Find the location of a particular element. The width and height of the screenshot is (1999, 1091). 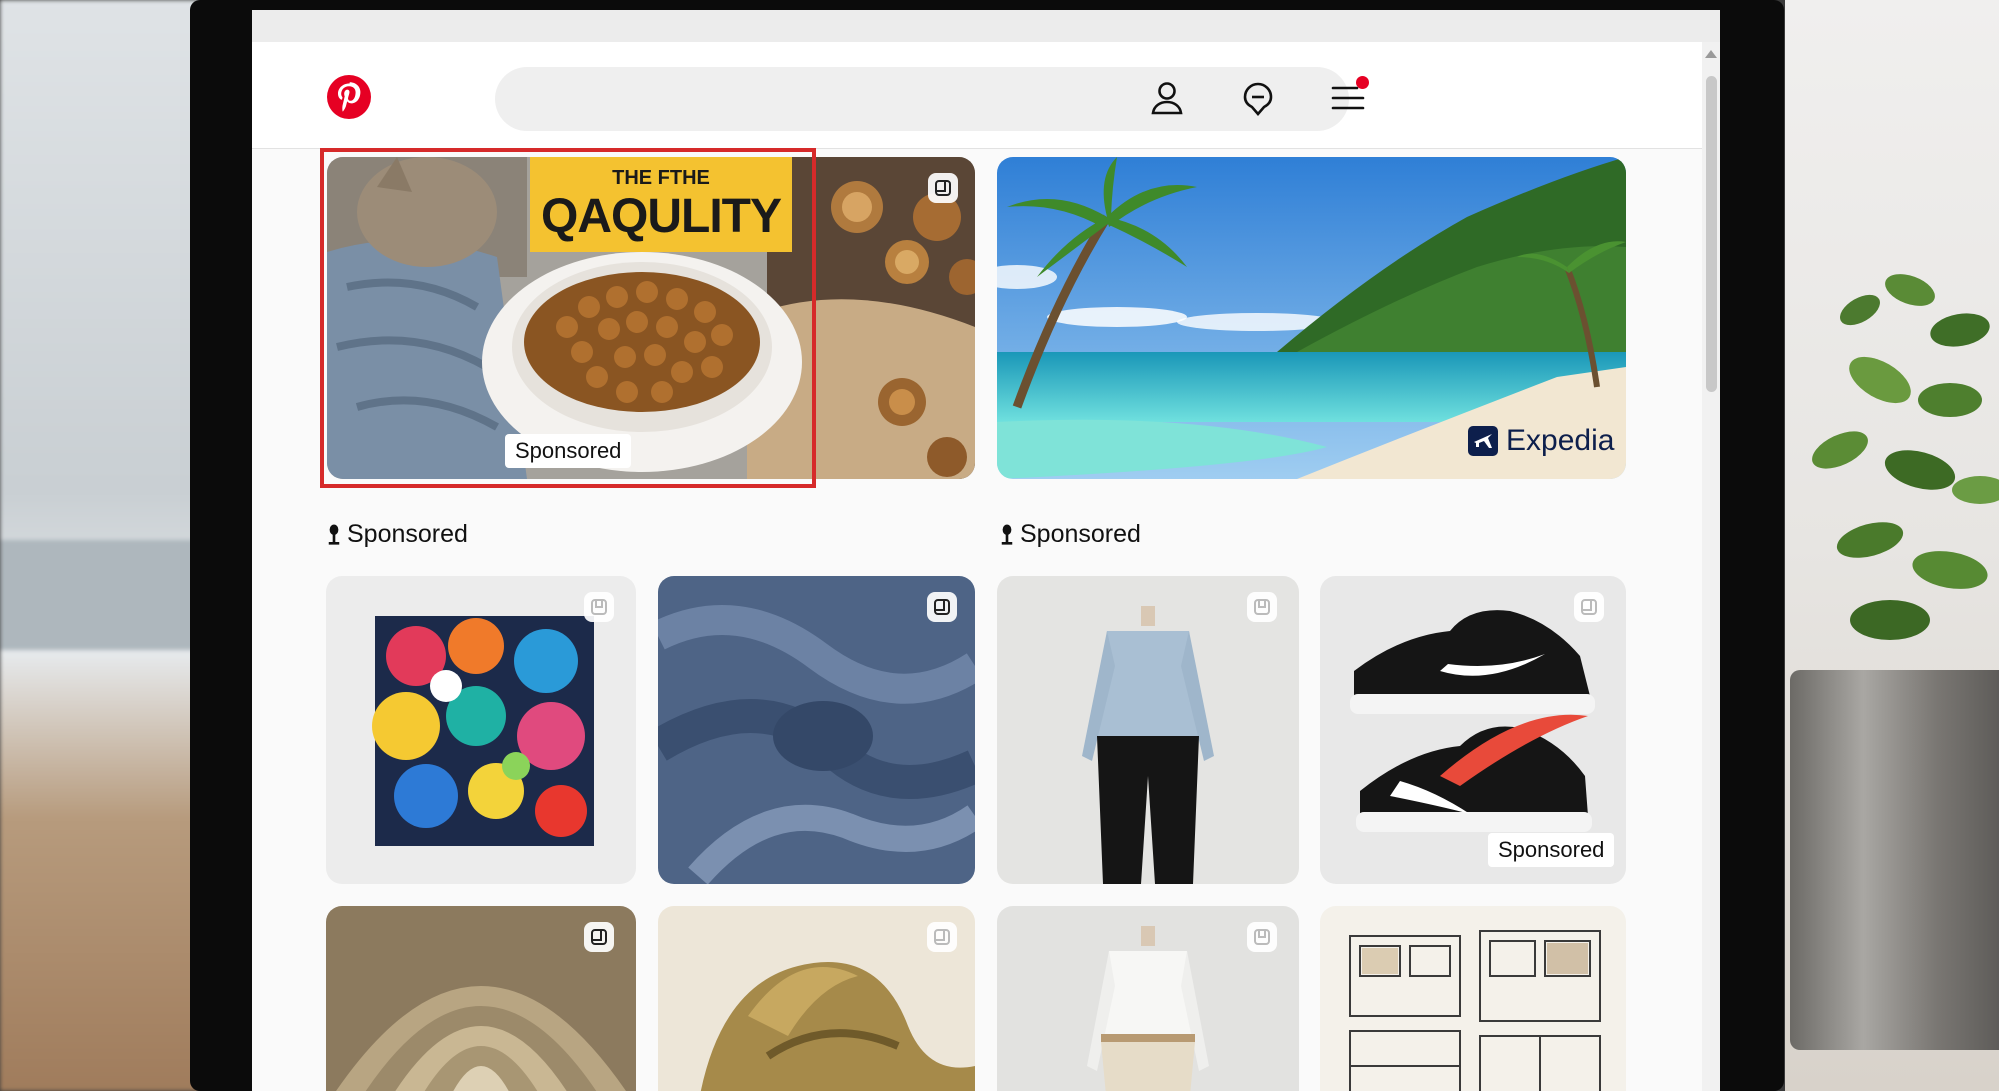

scroll-up-icon is located at coordinates (1711, 54).